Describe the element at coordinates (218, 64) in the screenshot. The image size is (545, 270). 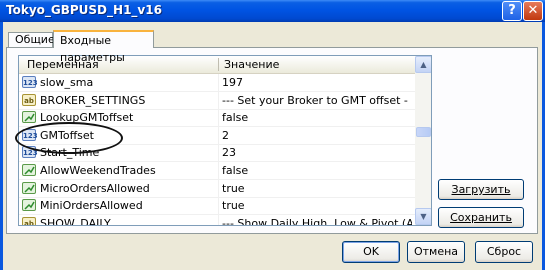
I see `column-divider` at that location.